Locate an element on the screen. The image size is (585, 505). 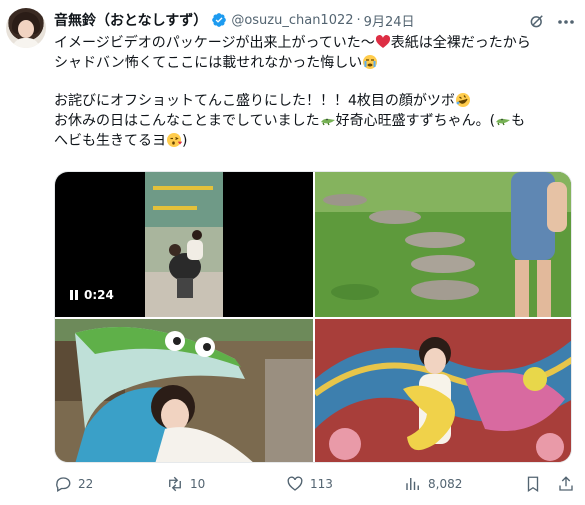
reply-button: 22 is located at coordinates (73, 484).